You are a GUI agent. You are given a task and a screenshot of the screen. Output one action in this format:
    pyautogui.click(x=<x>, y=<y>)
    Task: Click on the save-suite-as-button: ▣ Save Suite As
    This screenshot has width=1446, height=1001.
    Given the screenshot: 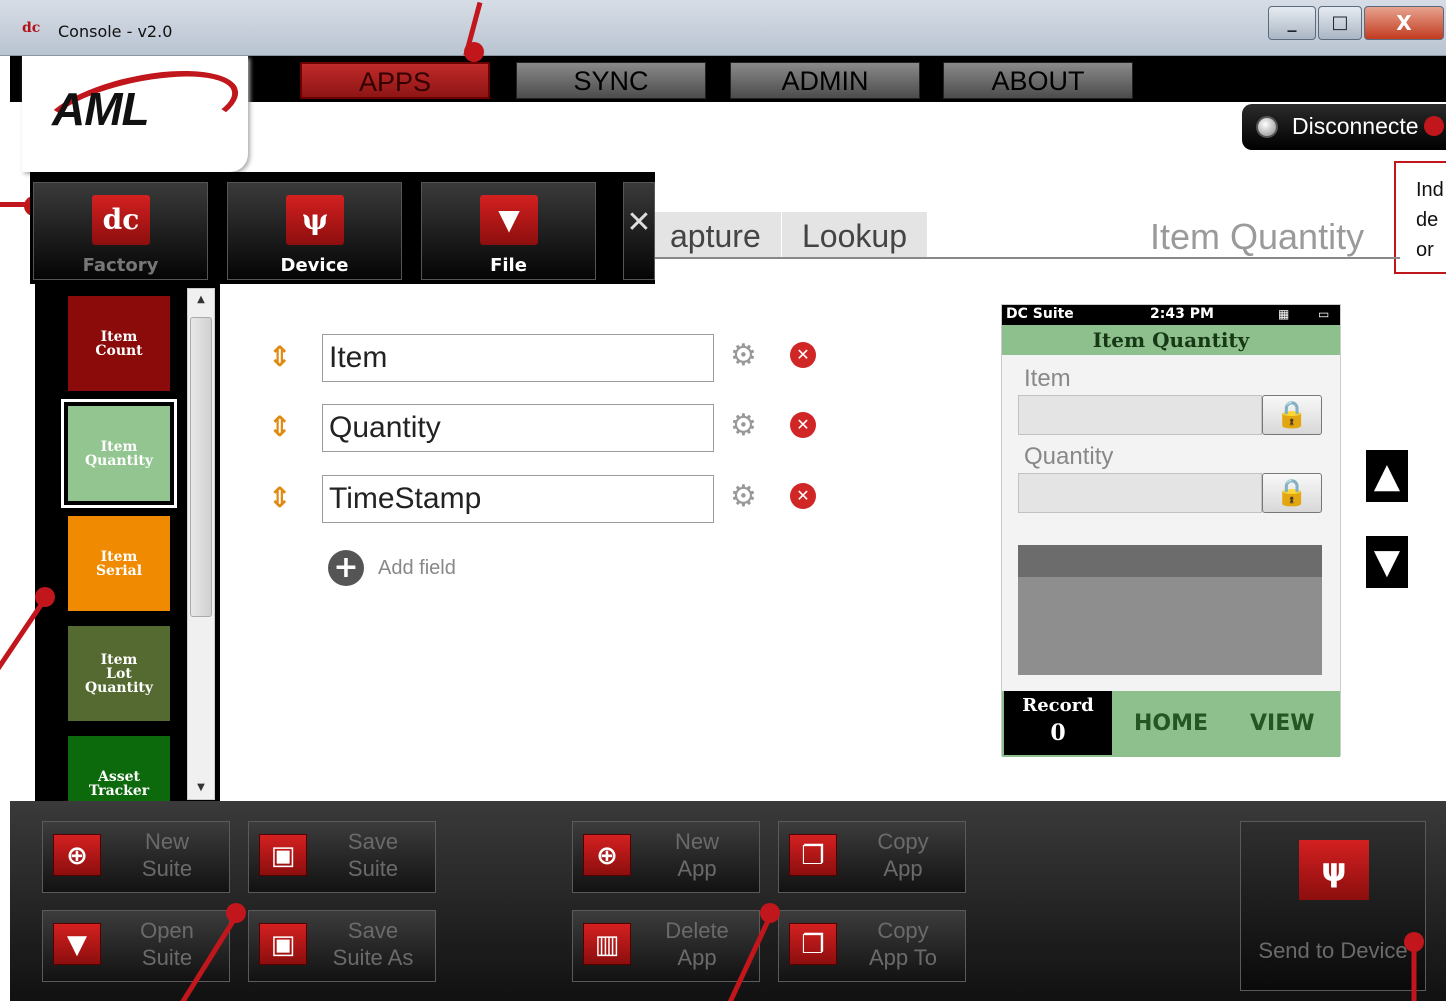 What is the action you would take?
    pyautogui.click(x=342, y=946)
    